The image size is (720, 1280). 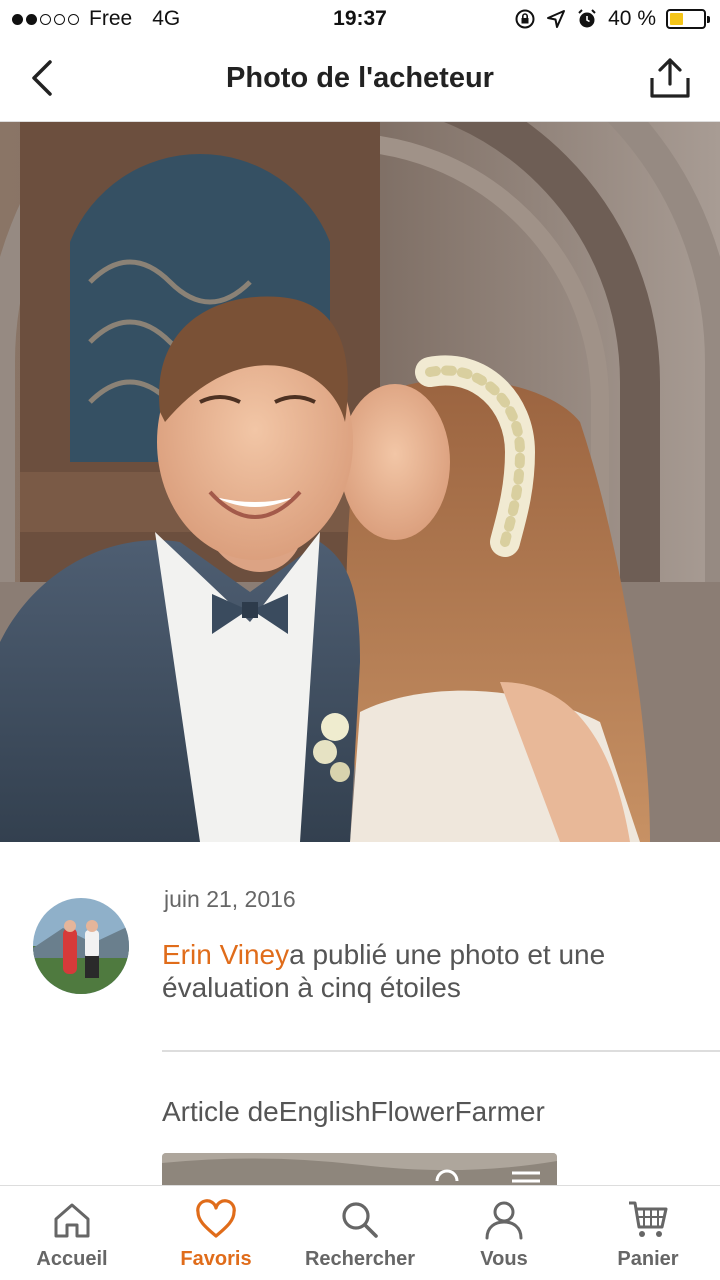 I want to click on tab-label-rechercher: Rechercher, so click(x=360, y=1259).